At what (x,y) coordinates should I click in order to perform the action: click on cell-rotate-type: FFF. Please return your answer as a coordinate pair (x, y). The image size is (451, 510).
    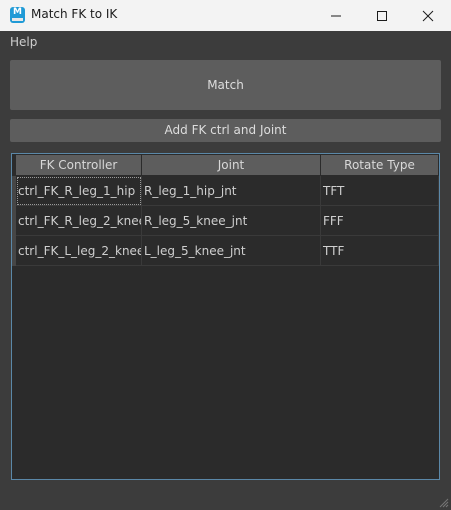
    Looking at the image, I should click on (380, 221).